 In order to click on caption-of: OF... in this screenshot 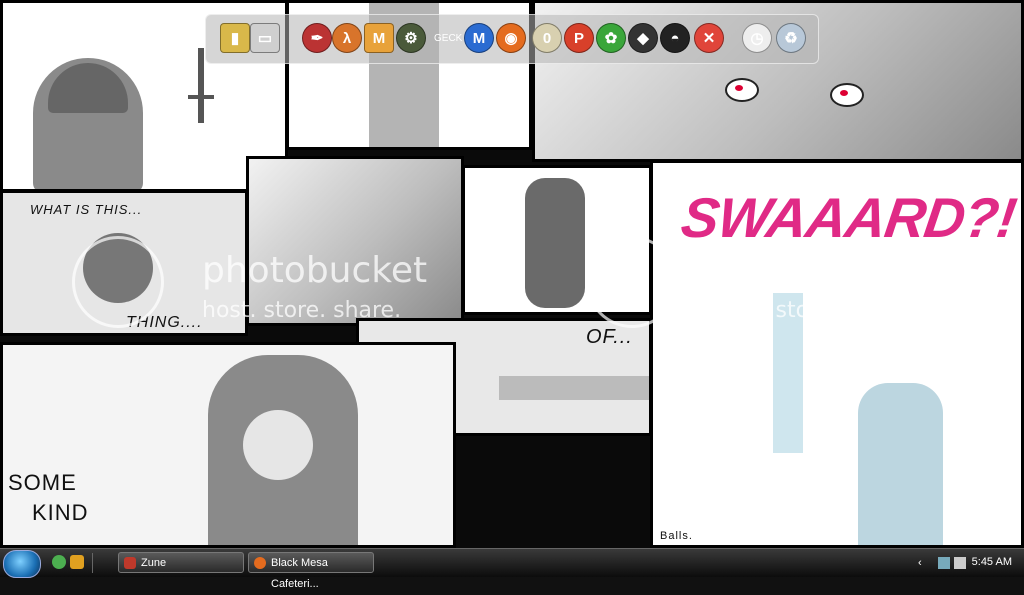, I will do `click(609, 337)`.